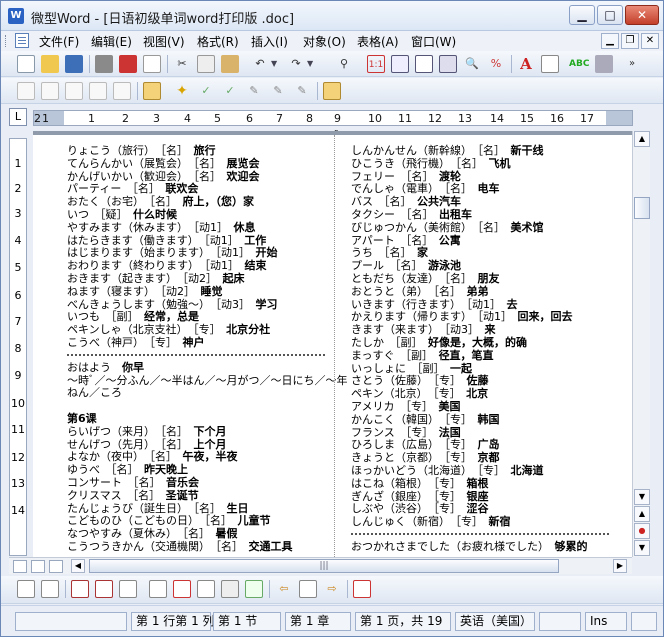  Describe the element at coordinates (642, 548) in the screenshot. I see `next-page-button: ▼` at that location.